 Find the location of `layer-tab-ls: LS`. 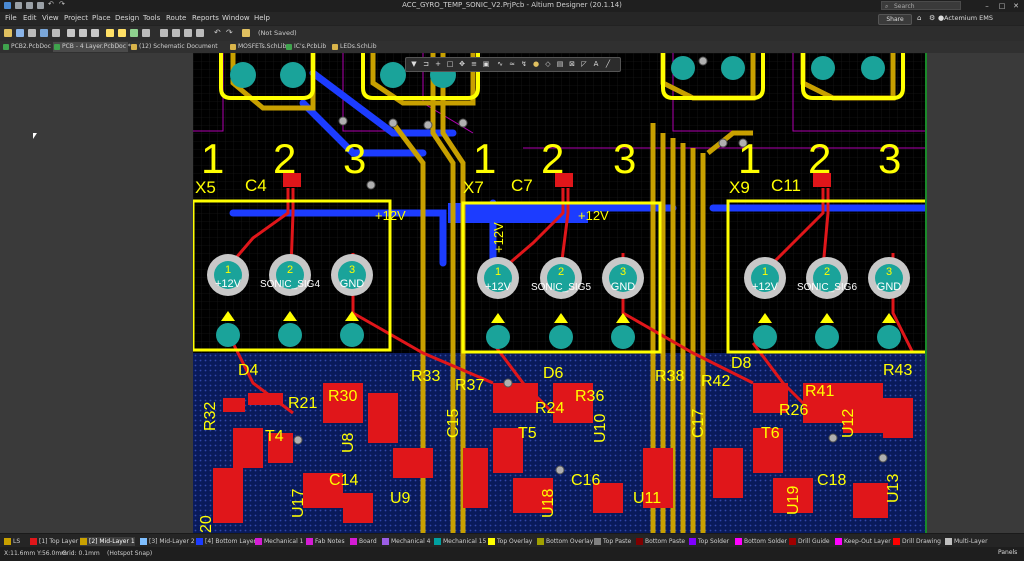

layer-tab-ls: LS is located at coordinates (12, 541).